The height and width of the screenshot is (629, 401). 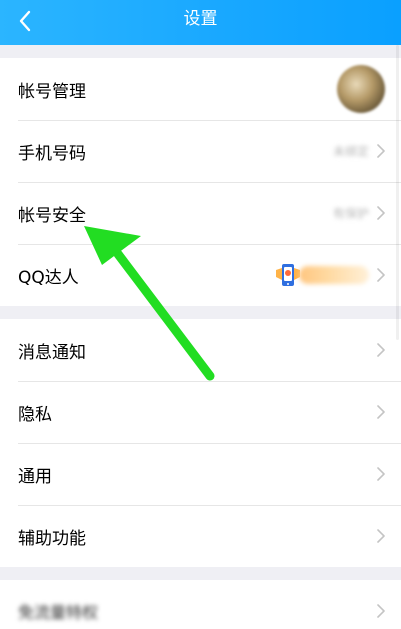 I want to click on settings-item-privacy: 隐私, so click(x=200, y=412).